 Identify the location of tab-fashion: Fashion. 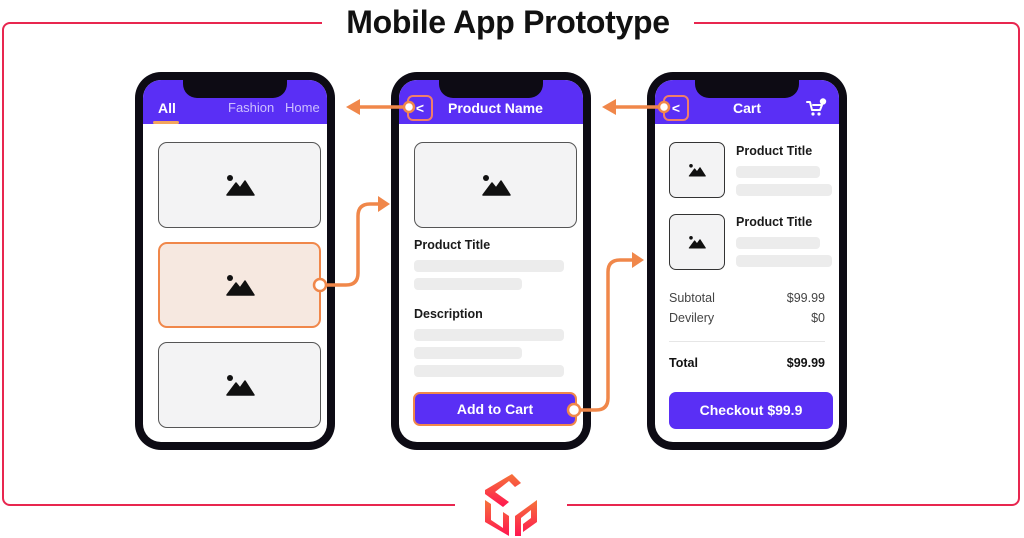
(251, 107).